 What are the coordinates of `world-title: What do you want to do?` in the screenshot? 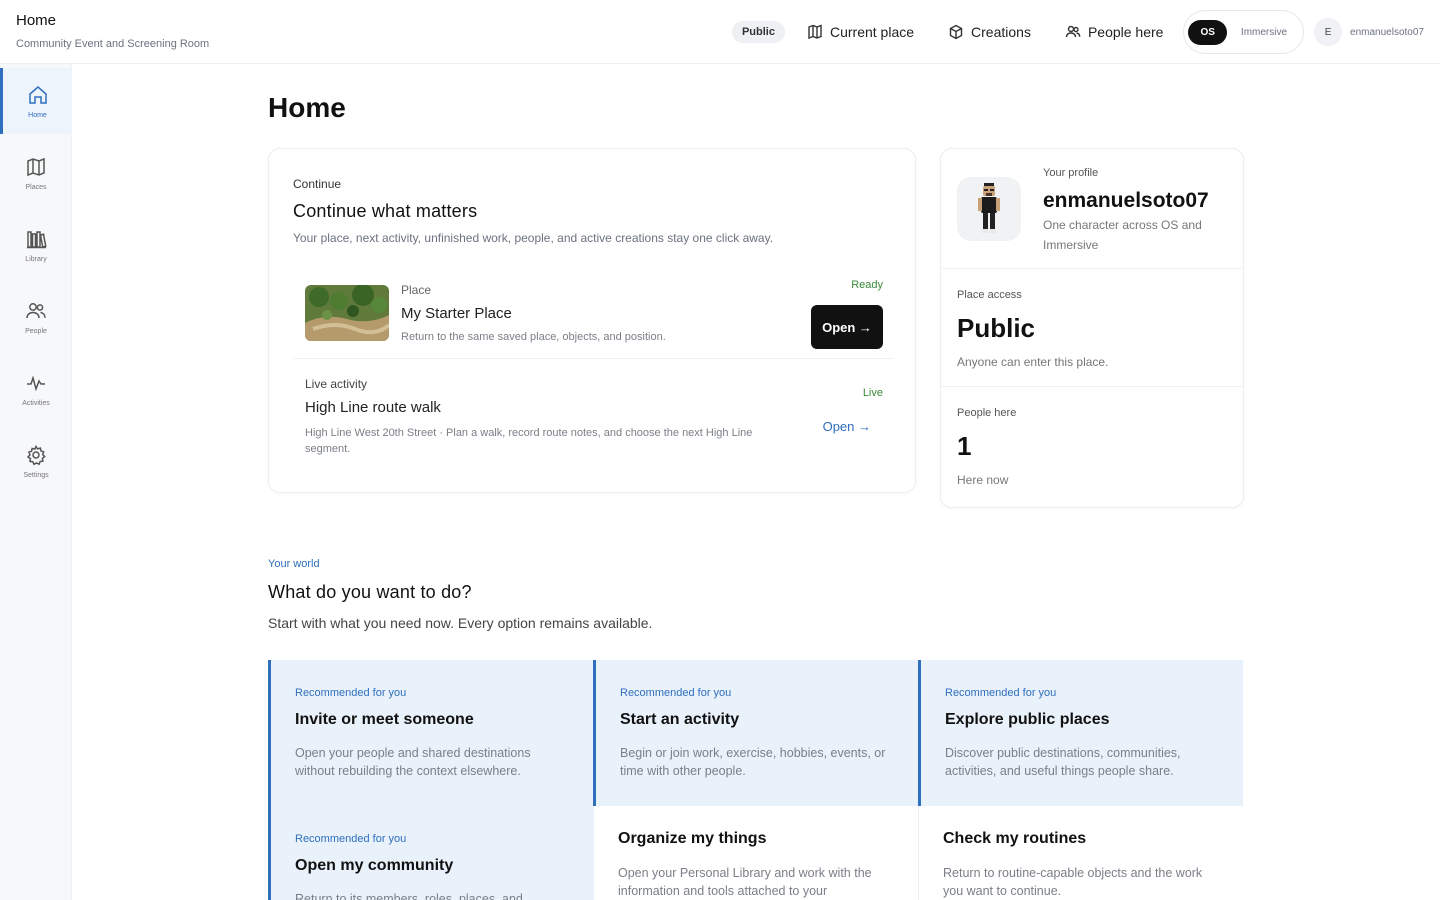 It's located at (370, 592).